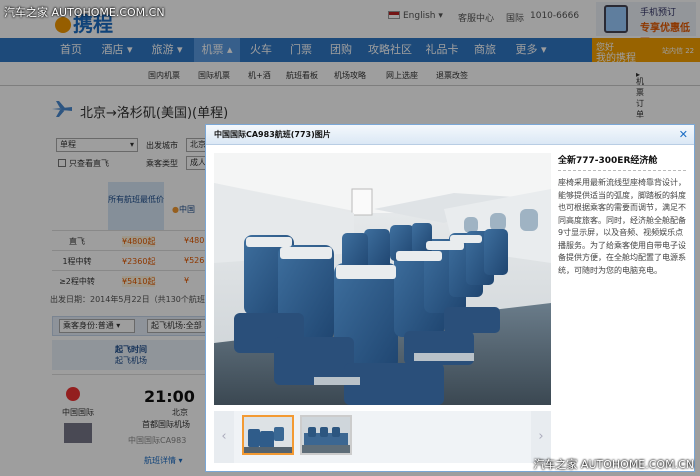  Describe the element at coordinates (84, 12) in the screenshot. I see `watermark-top: 汽车之家 AUTOHOME.COM.CN` at that location.